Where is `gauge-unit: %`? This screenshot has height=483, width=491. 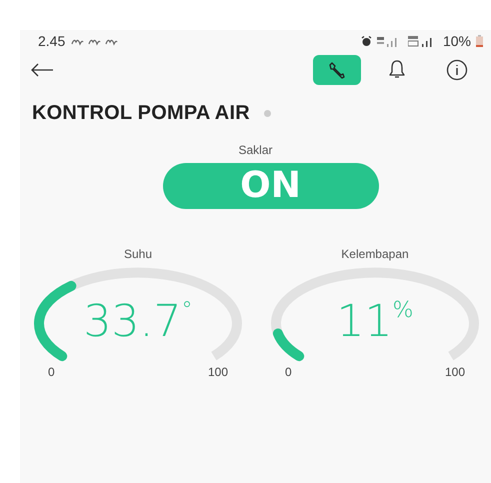 gauge-unit: % is located at coordinates (403, 311).